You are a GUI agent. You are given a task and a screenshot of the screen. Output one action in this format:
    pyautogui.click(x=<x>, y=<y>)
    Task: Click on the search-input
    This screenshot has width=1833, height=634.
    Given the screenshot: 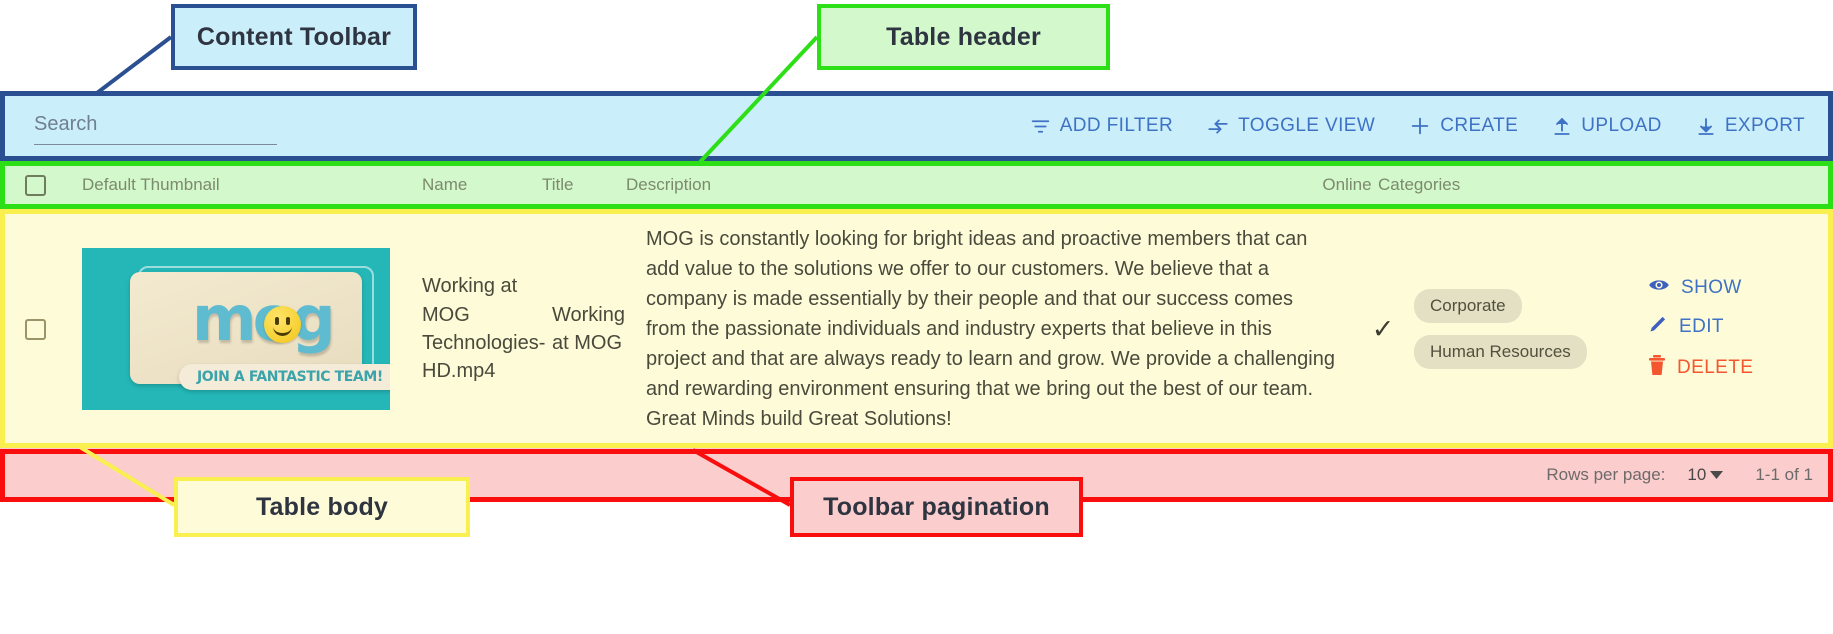 What is the action you would take?
    pyautogui.click(x=155, y=129)
    